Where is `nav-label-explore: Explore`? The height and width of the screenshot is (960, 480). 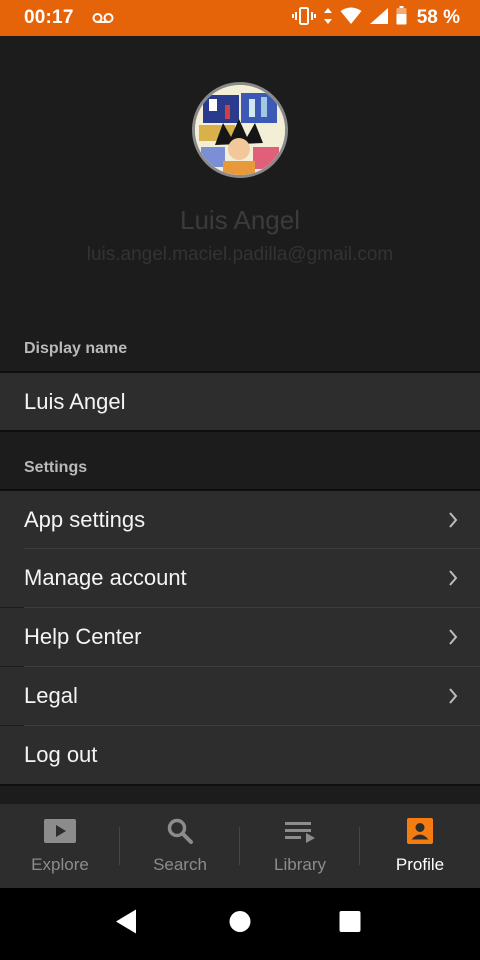 nav-label-explore: Explore is located at coordinates (60, 864).